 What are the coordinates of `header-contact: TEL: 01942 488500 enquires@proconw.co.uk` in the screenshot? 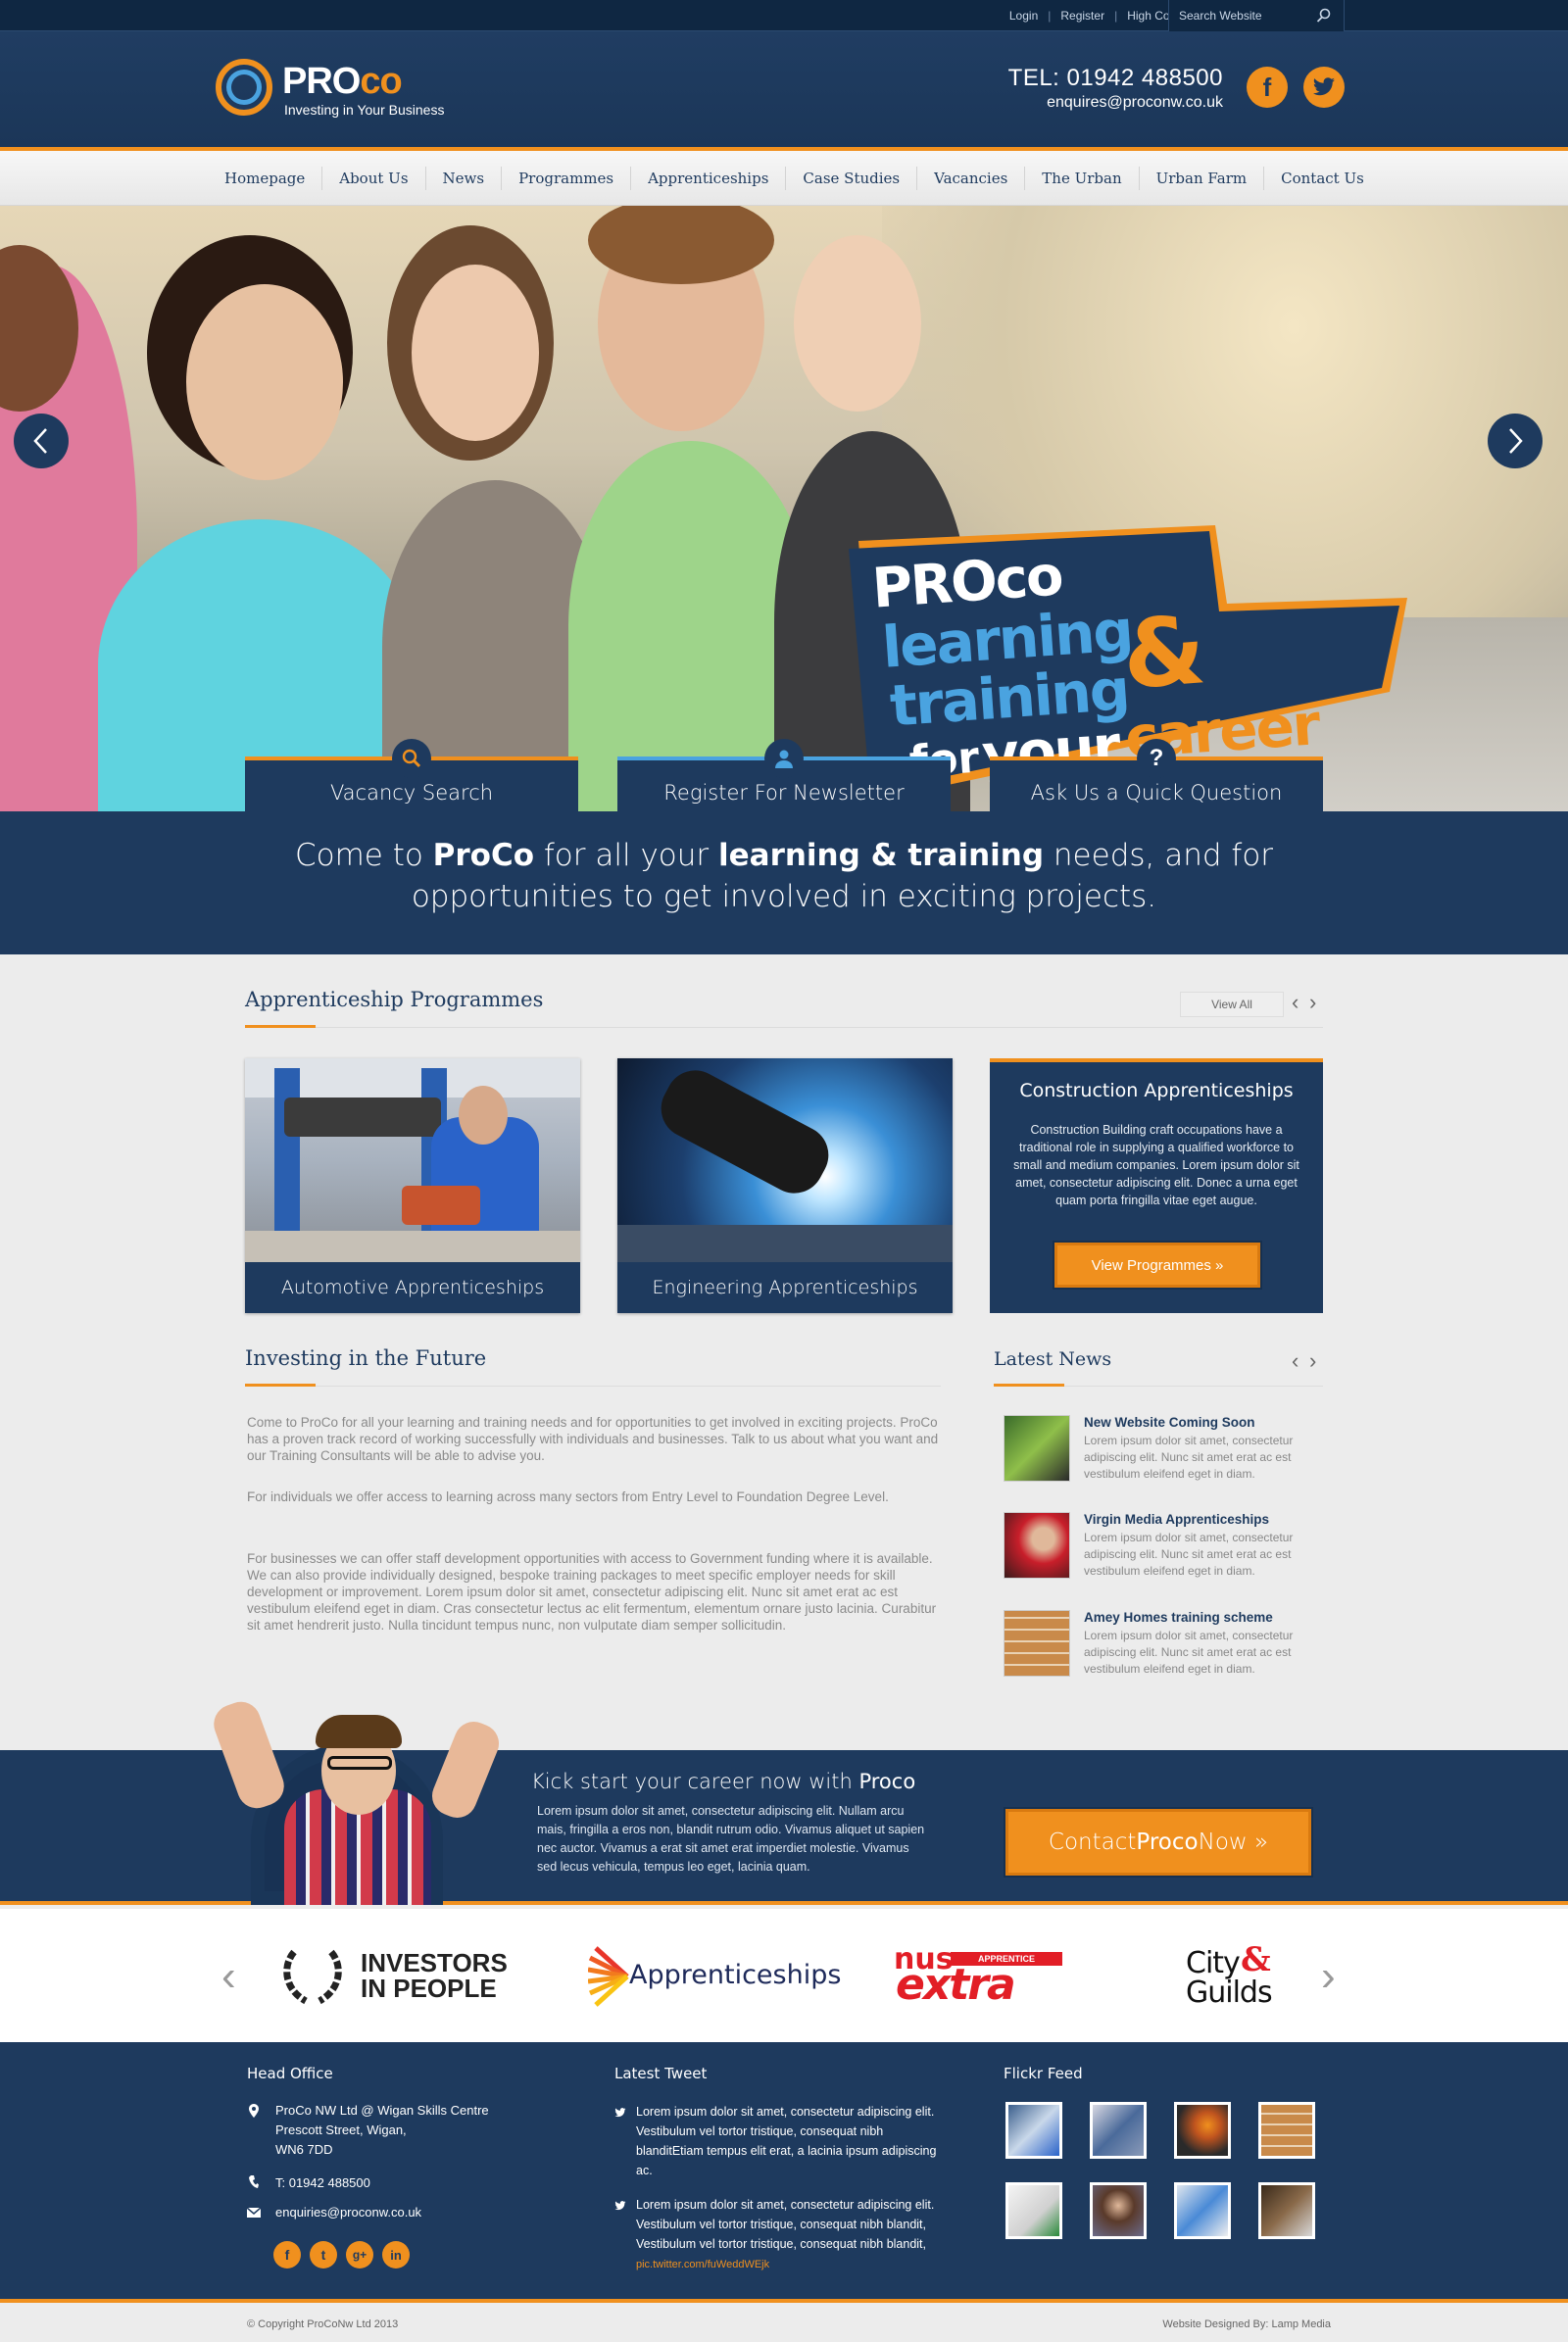 It's located at (1115, 88).